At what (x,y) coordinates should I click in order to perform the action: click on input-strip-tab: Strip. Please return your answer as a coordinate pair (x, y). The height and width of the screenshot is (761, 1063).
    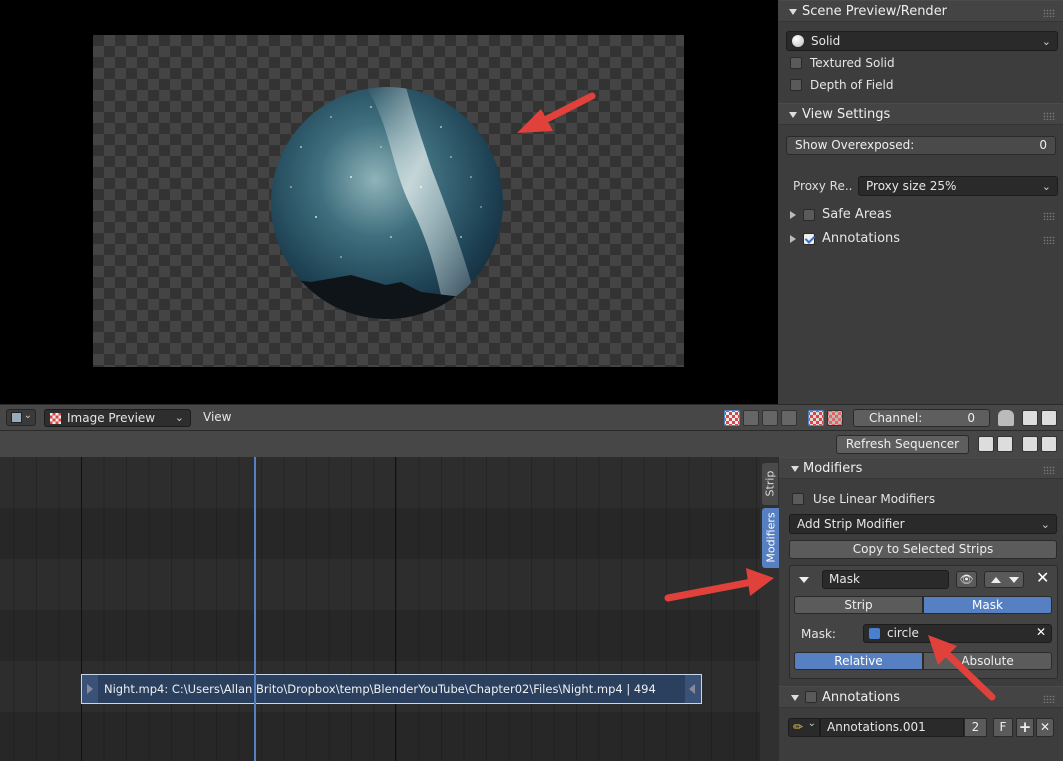
    Looking at the image, I should click on (858, 605).